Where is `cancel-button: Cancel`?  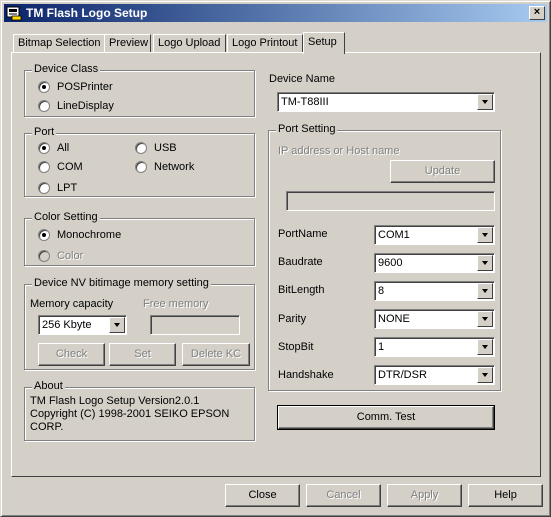
cancel-button: Cancel is located at coordinates (343, 495).